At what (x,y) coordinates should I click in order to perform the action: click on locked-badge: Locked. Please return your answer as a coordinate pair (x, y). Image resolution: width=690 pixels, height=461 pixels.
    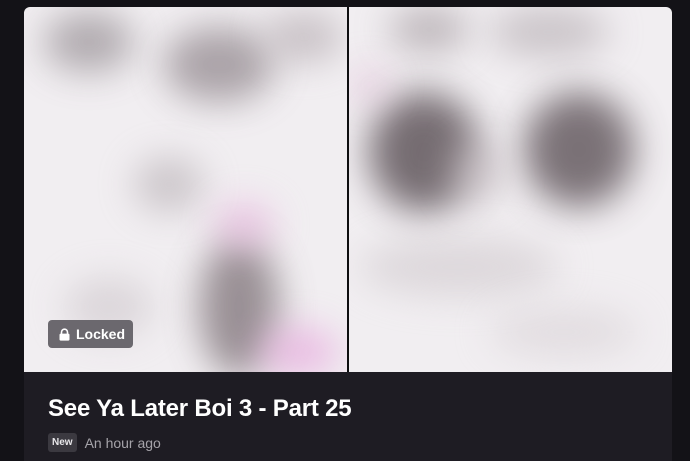
    Looking at the image, I should click on (91, 334).